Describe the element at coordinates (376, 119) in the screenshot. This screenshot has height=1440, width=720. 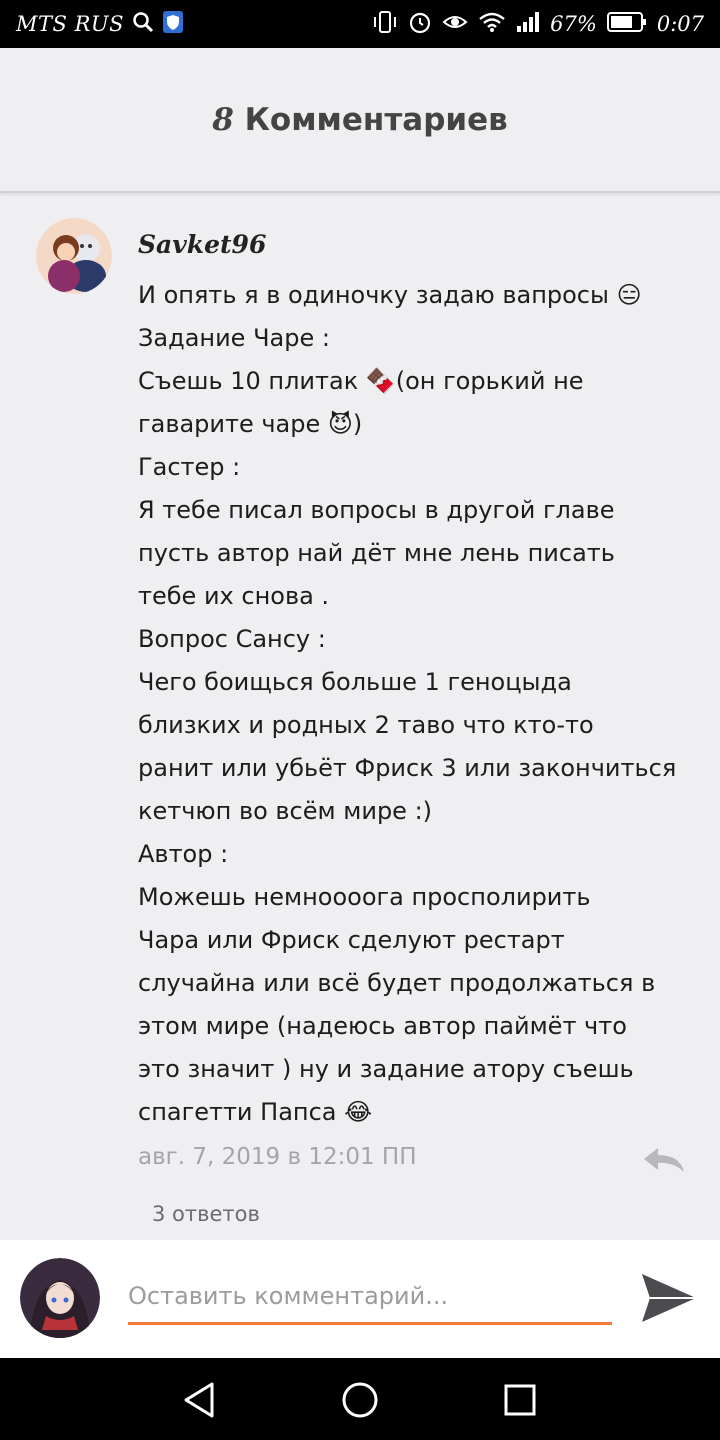
I see `comment-count-label: Комментариев` at that location.